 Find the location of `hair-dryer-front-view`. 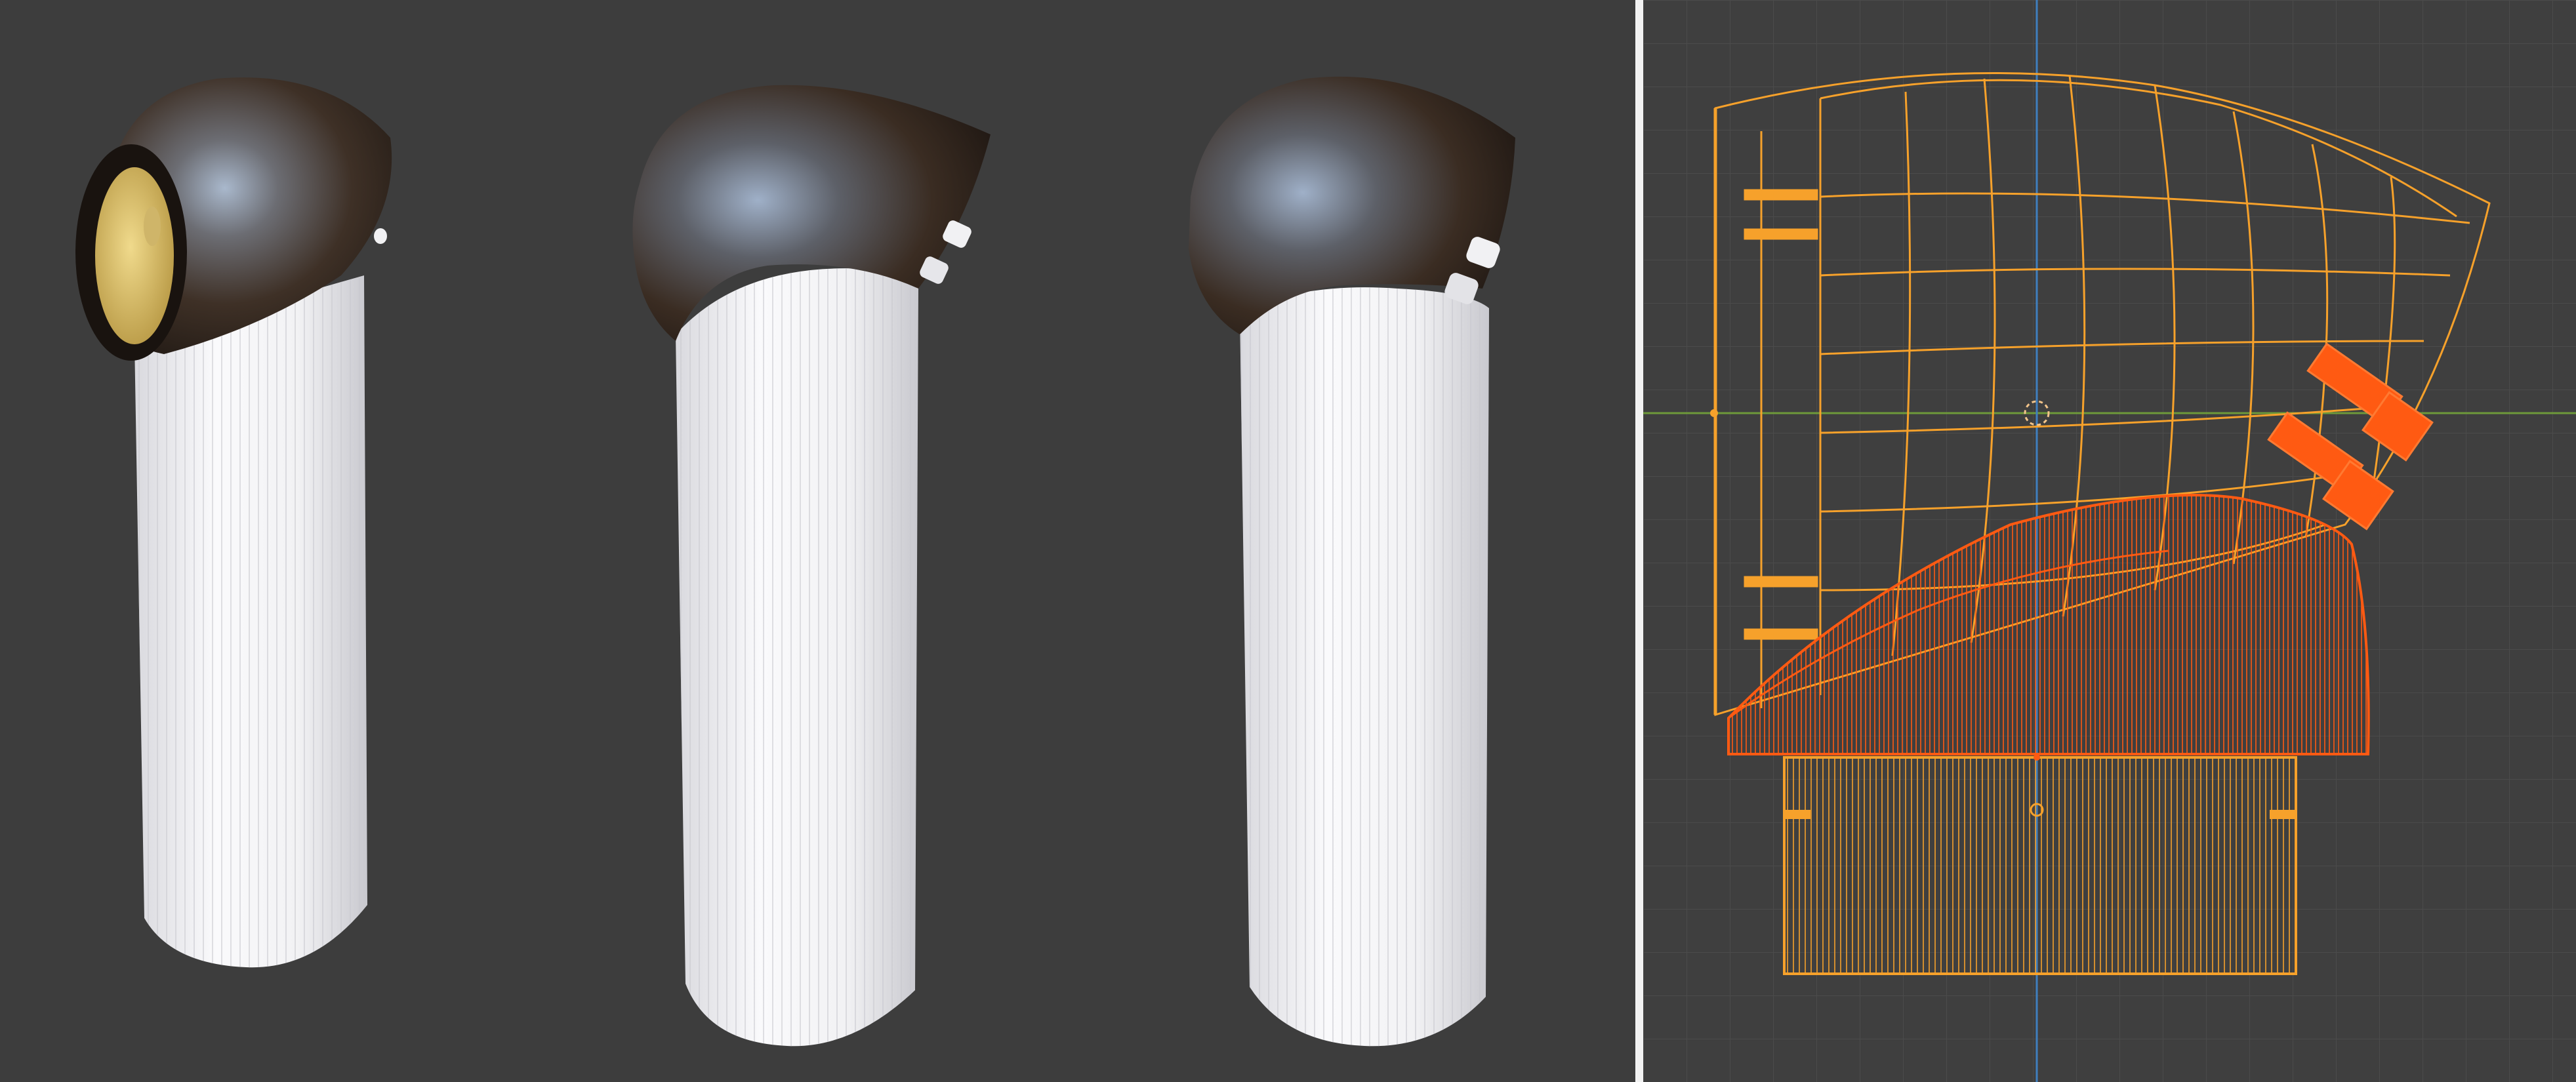

hair-dryer-front-view is located at coordinates (233, 522).